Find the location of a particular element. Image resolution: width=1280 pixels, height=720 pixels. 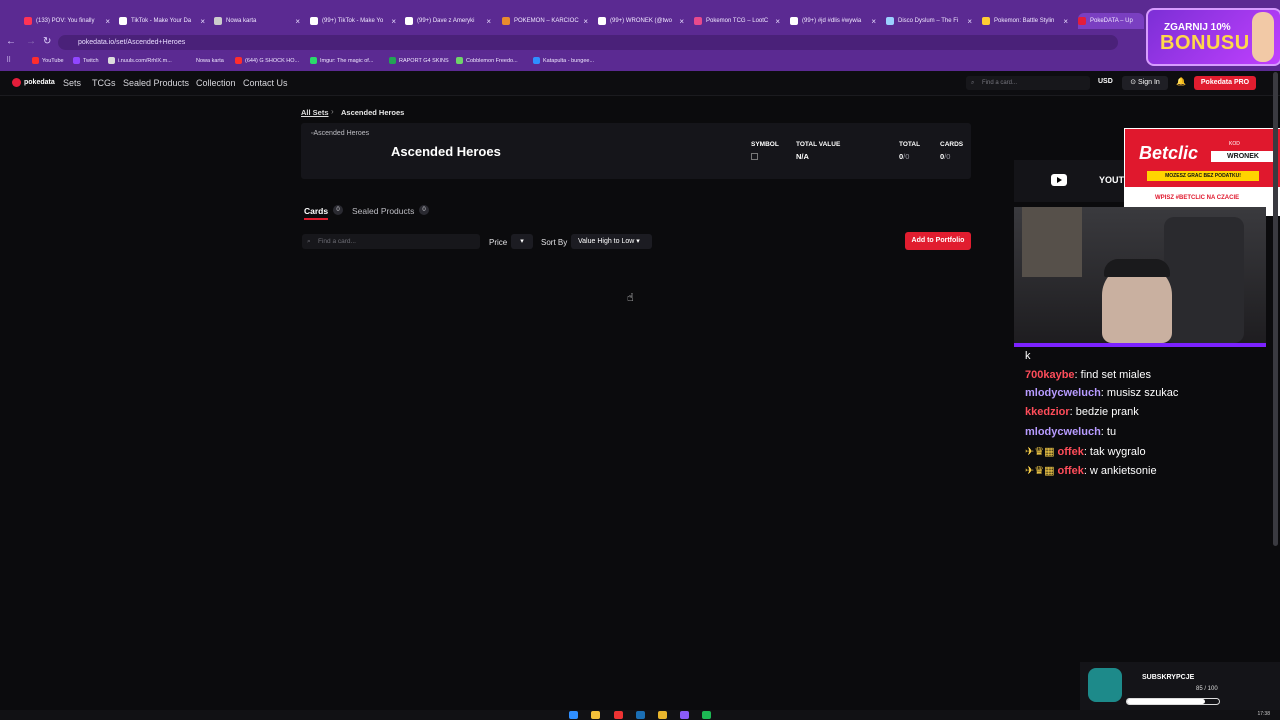

browser-tab: Nowa karta × is located at coordinates (257, 21).